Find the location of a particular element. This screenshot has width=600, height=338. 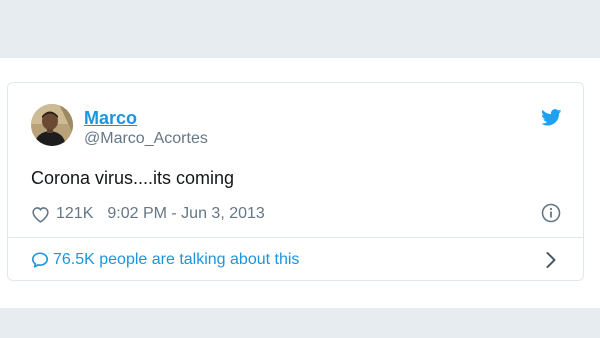

tweet-timestamp: 9:02 PM - Jun 3, 2013 is located at coordinates (185, 214).